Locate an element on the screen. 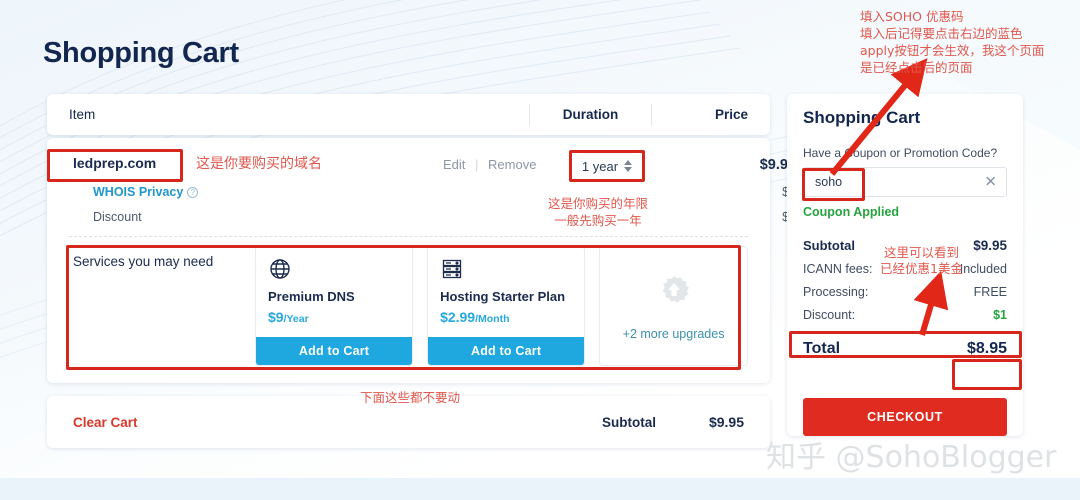  gear-upgrade-icon is located at coordinates (674, 294).